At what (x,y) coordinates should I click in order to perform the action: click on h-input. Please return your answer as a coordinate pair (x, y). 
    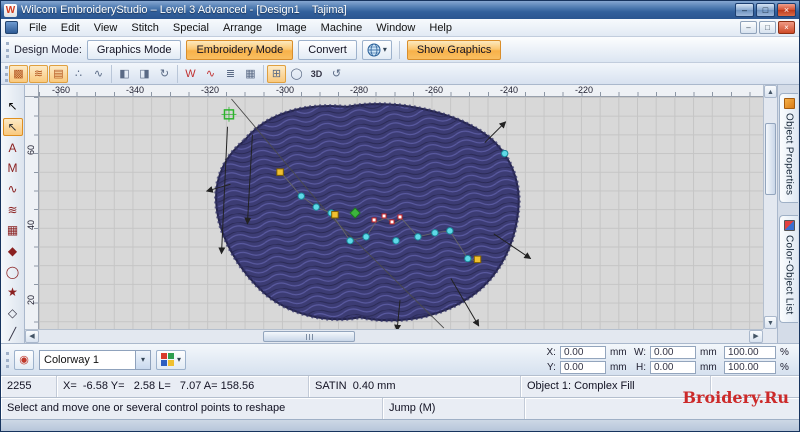
    Looking at the image, I should click on (673, 367).